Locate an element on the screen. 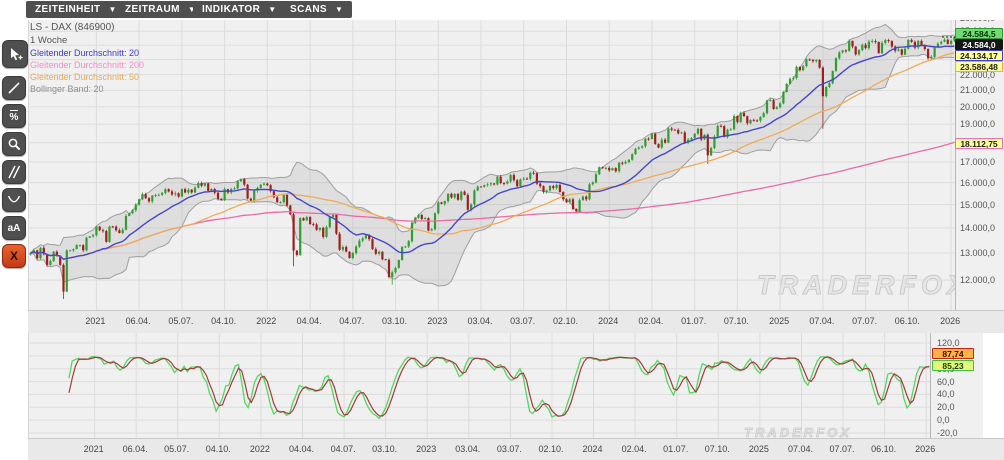 The width and height of the screenshot is (1004, 460). trendline-tool-button is located at coordinates (14, 88).